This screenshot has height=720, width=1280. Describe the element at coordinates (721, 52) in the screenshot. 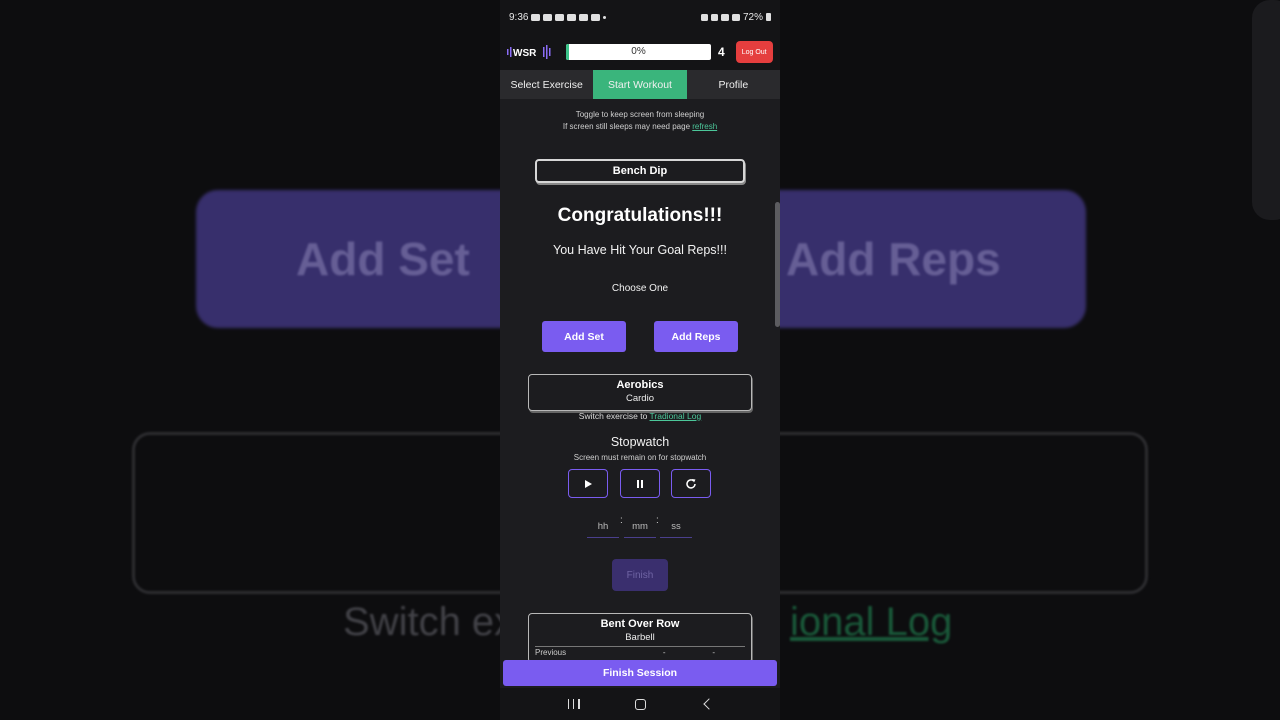

I see `session-count: 4` at that location.